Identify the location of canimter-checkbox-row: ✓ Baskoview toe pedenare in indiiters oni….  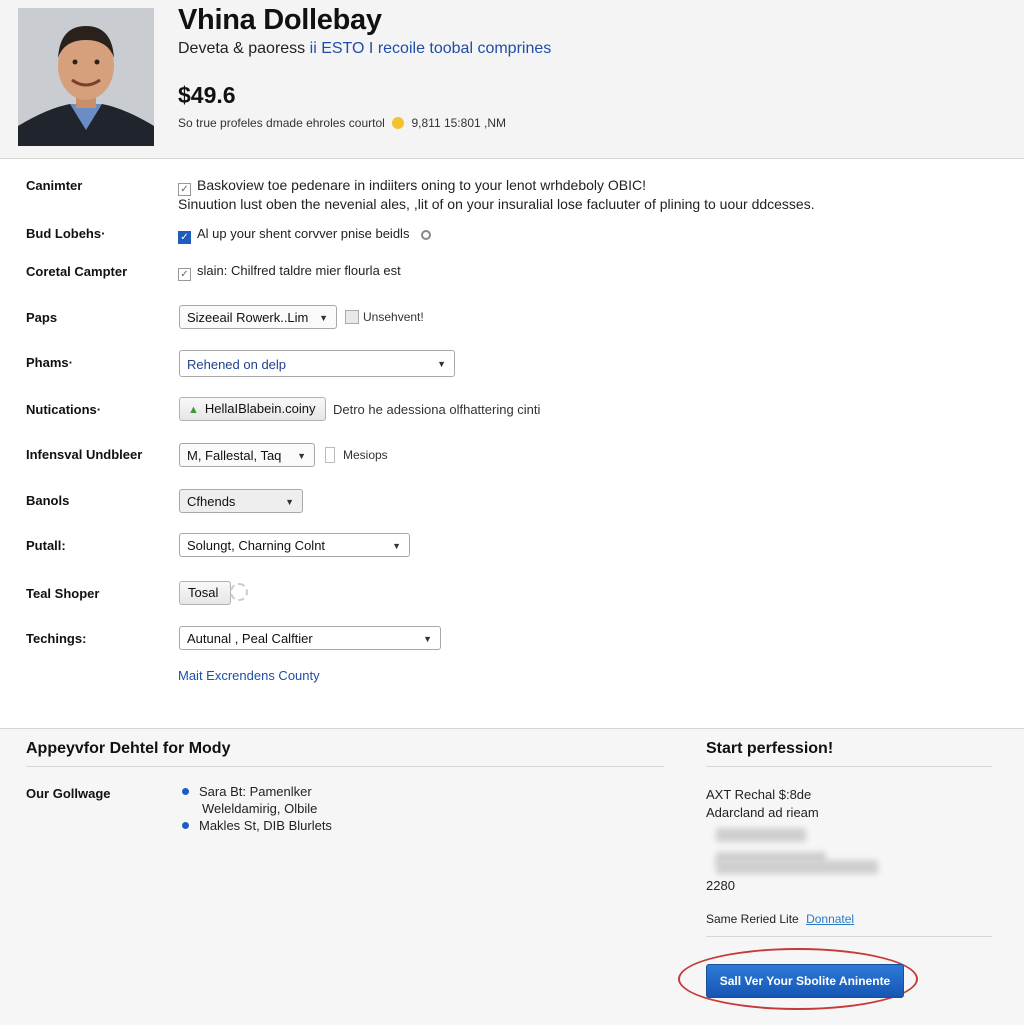
(412, 186).